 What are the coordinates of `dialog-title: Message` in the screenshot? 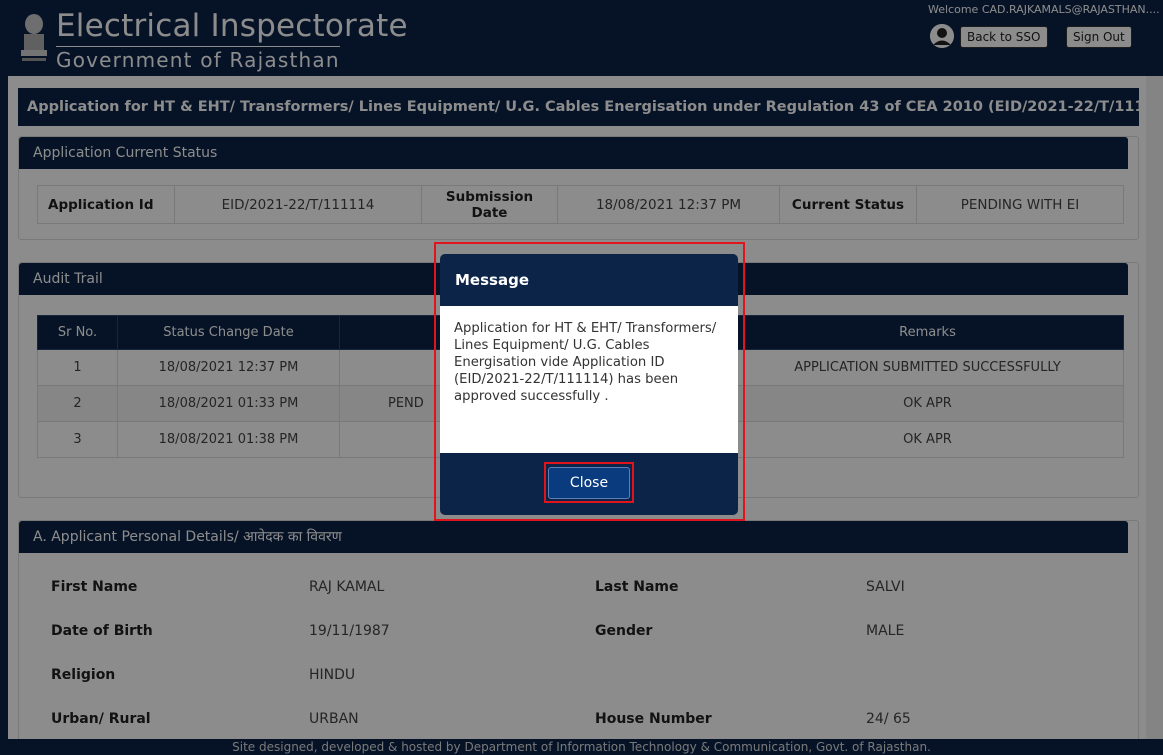 It's located at (492, 280).